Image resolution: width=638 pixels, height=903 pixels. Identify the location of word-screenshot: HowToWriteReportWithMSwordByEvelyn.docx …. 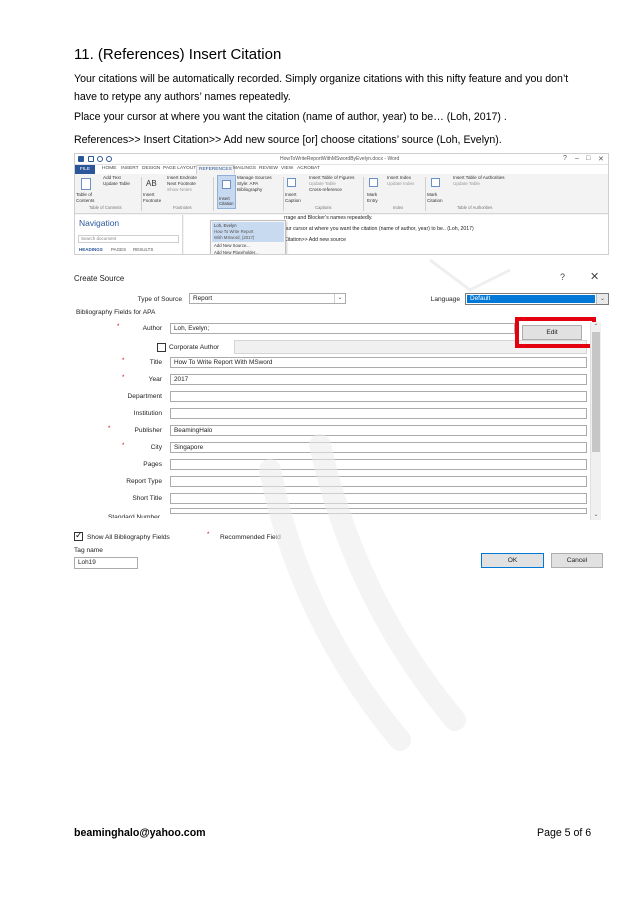
(341, 204).